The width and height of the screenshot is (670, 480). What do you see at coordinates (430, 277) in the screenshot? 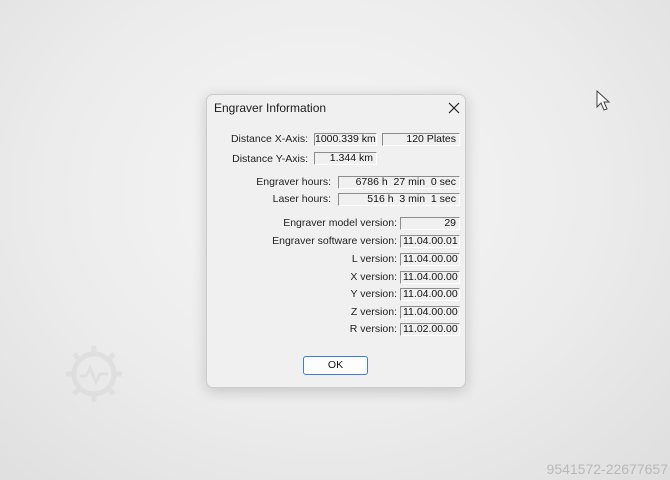
I see `x-version-value: 11.04.00.00` at bounding box center [430, 277].